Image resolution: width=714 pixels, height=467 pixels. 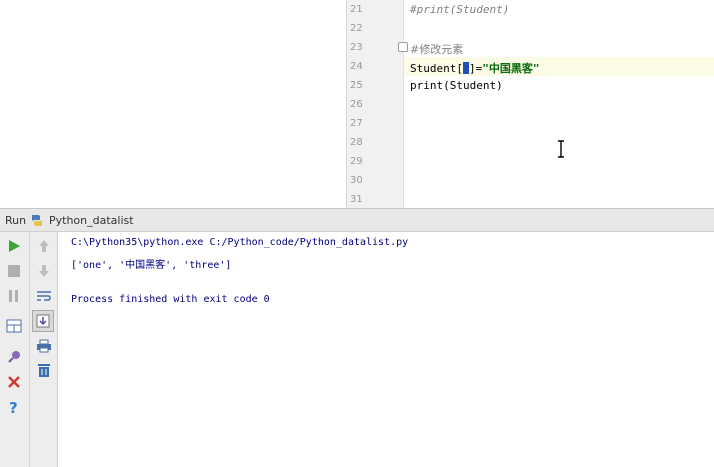 I want to click on print-icon, so click(x=44, y=346).